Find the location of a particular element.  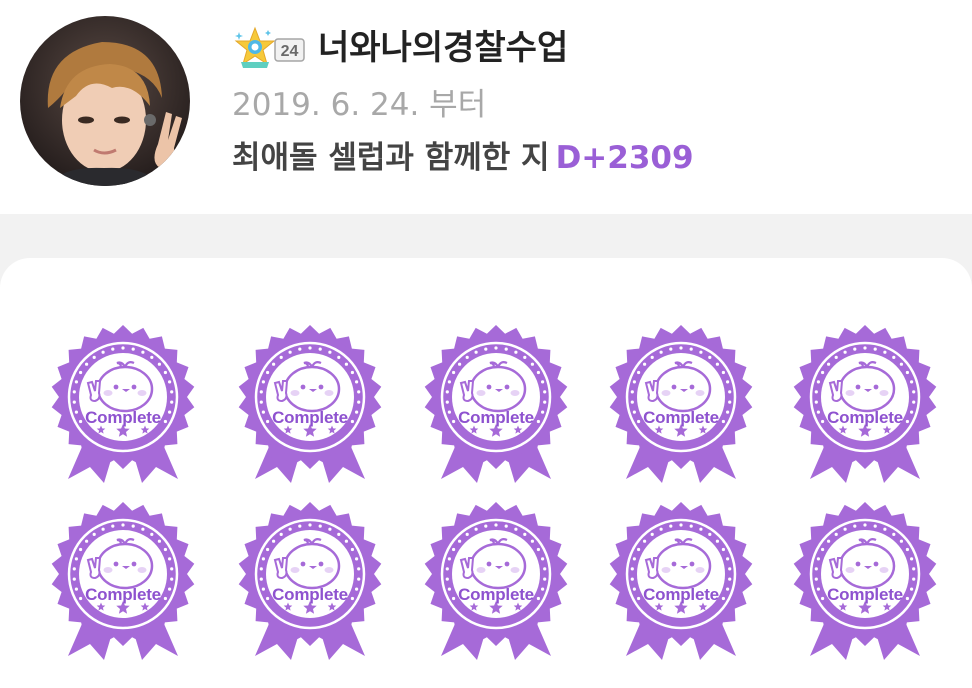

level-star-icon: 24 is located at coordinates (269, 47).